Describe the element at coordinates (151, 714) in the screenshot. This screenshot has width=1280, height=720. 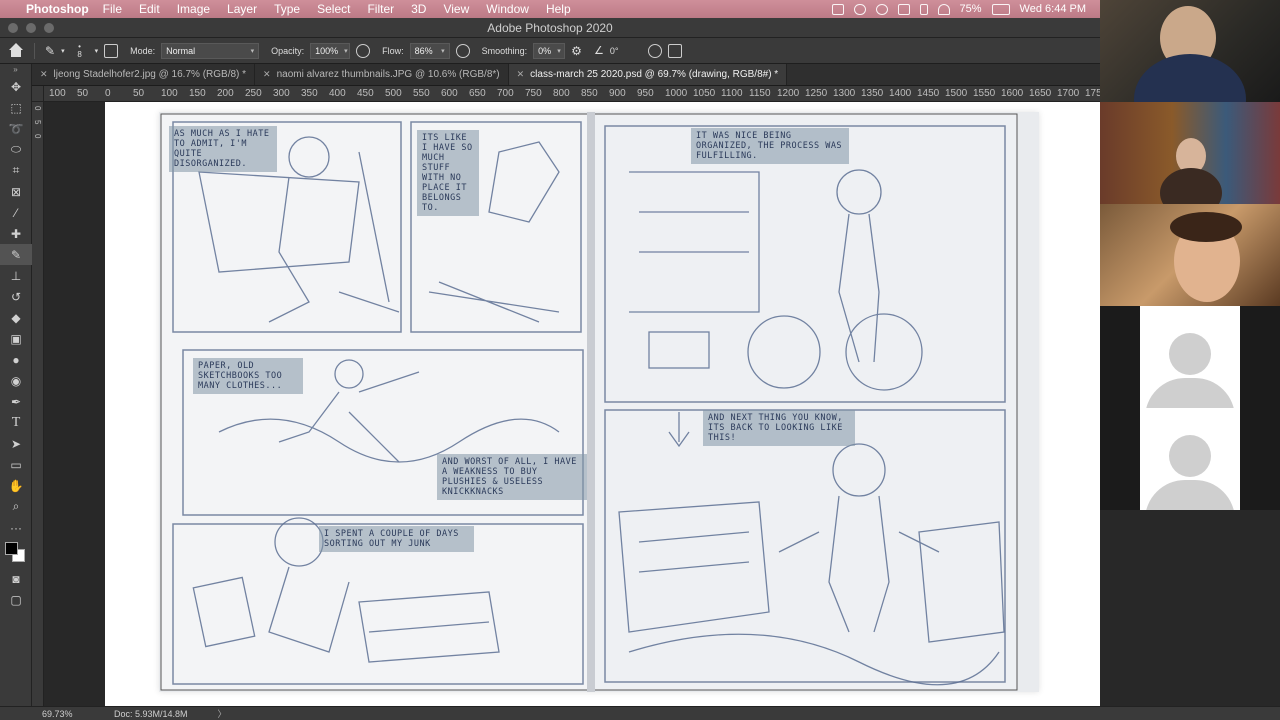
I see `document-size-info: Doc: 5.93M/14.8M` at that location.